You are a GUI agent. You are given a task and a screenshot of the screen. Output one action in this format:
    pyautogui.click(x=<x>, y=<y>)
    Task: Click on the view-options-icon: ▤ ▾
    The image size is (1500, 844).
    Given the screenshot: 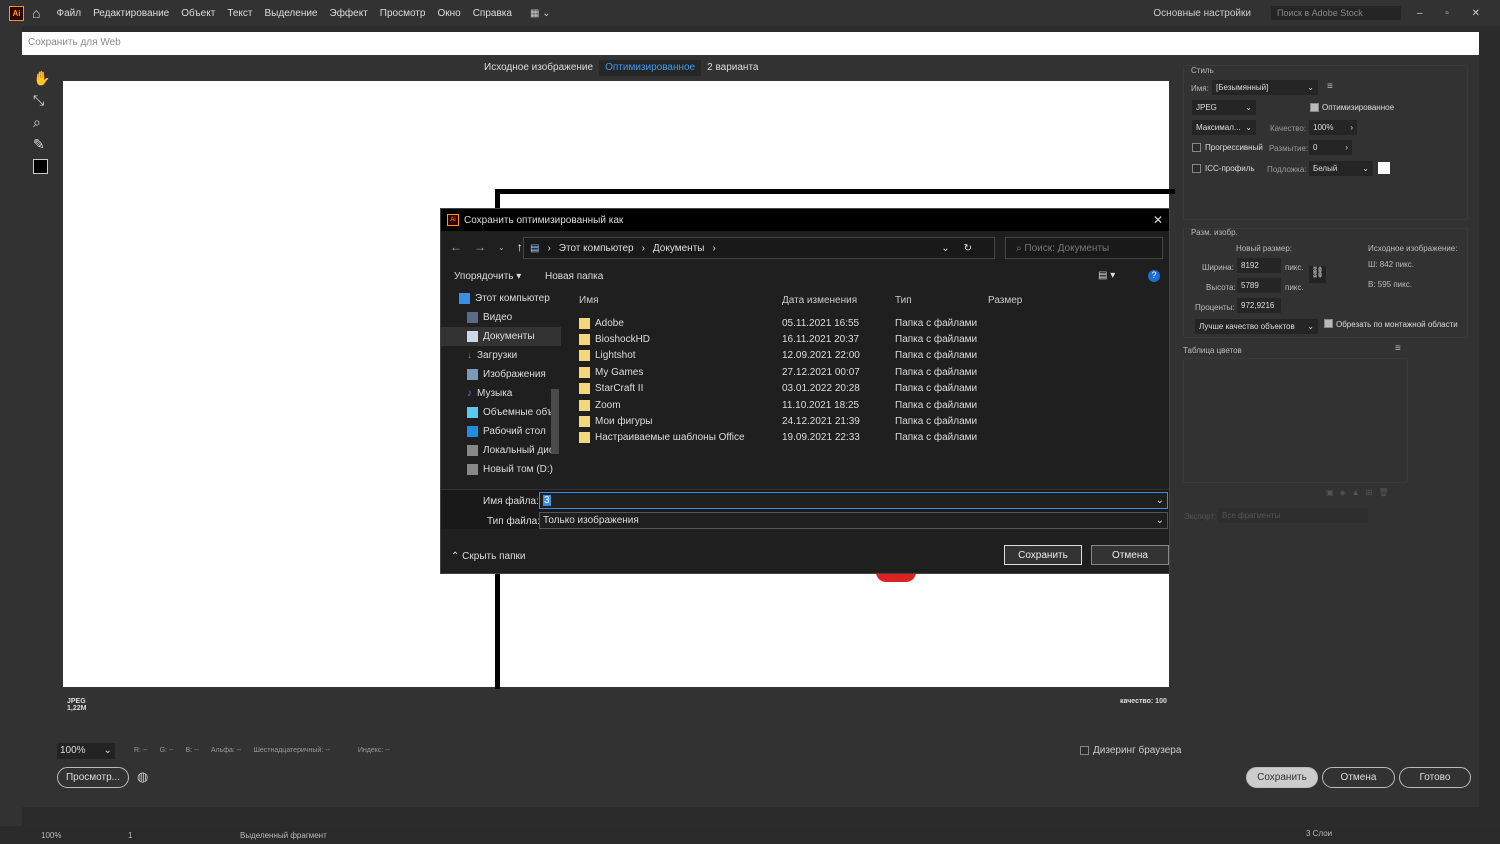 What is the action you would take?
    pyautogui.click(x=1106, y=275)
    